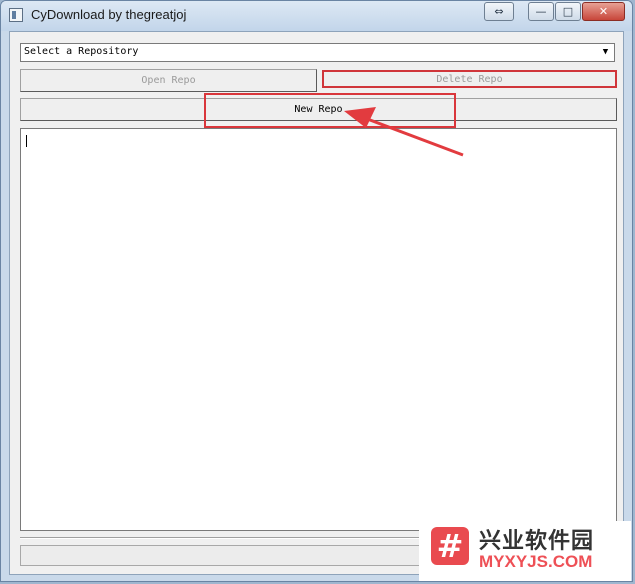 The height and width of the screenshot is (584, 635). Describe the element at coordinates (450, 546) in the screenshot. I see `watermark-logo-icon: #` at that location.